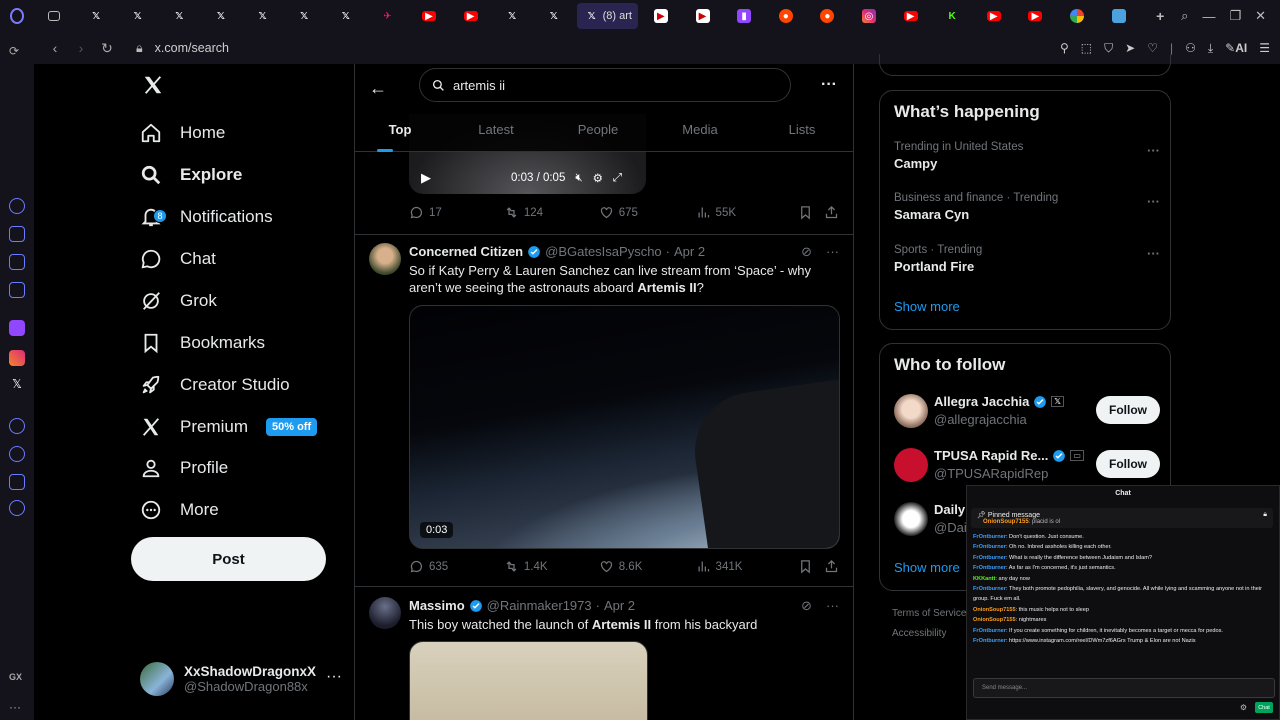 The height and width of the screenshot is (720, 1280). Describe the element at coordinates (700, 131) in the screenshot. I see `tab-media: Media` at that location.